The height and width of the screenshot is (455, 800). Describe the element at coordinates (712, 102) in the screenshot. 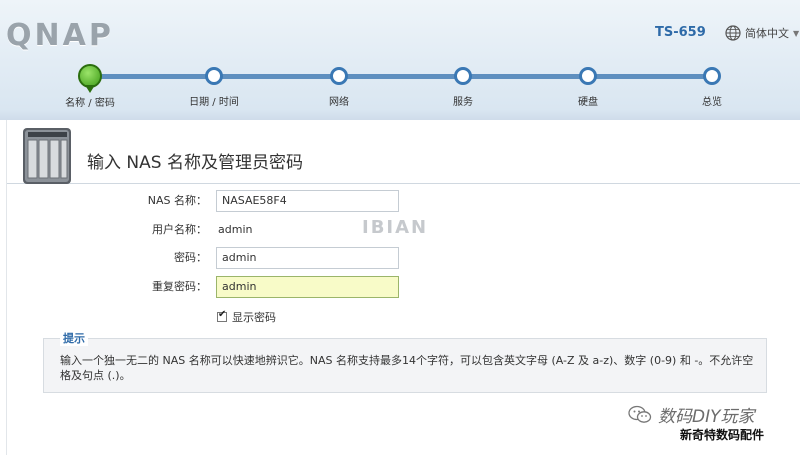

I see `step-label: 总览` at that location.